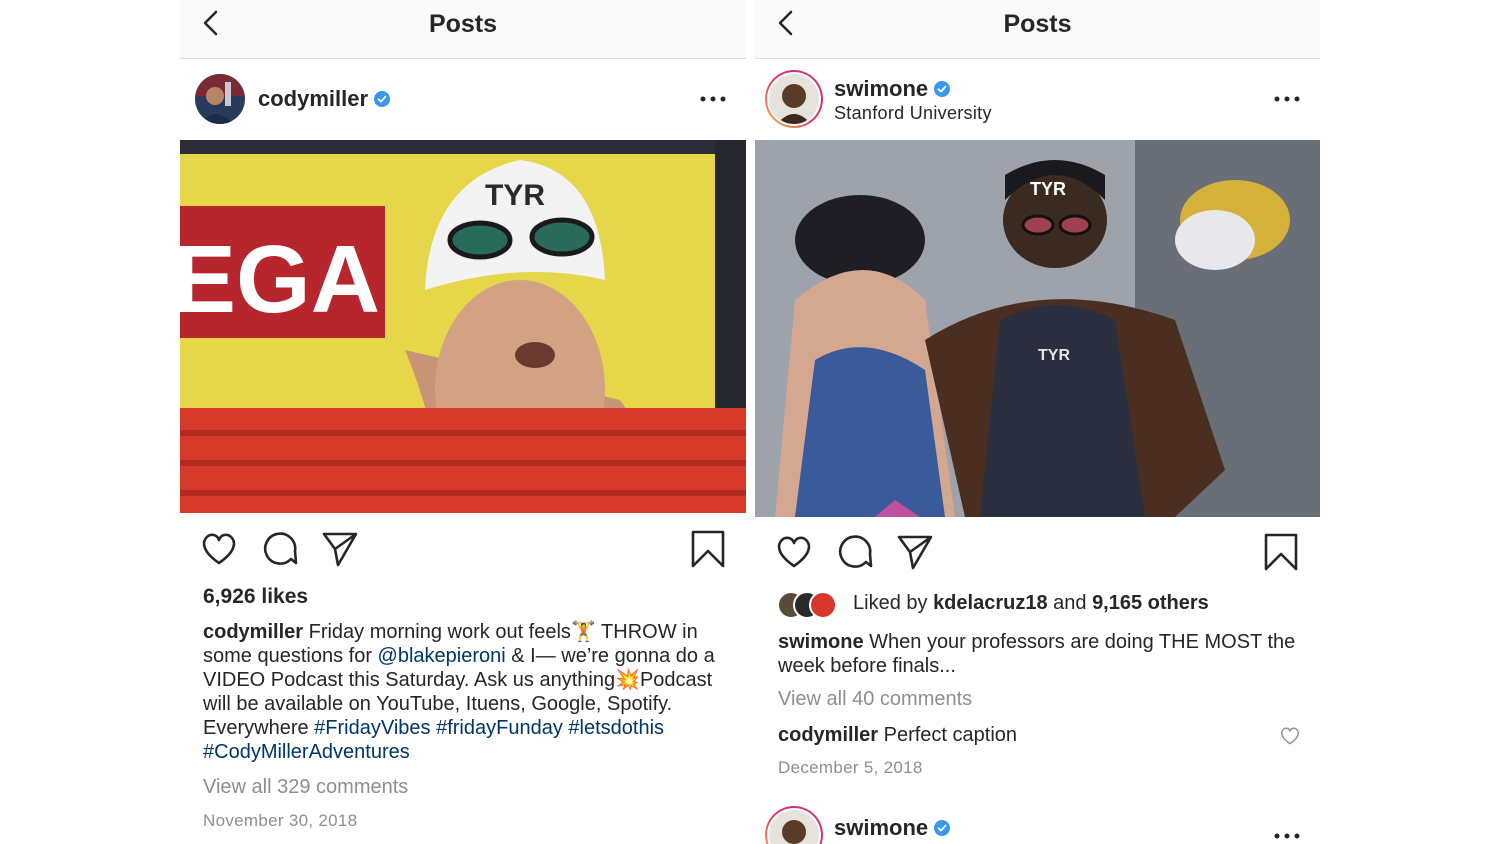  What do you see at coordinates (893, 603) in the screenshot?
I see `liked-by-prefix: Liked by` at bounding box center [893, 603].